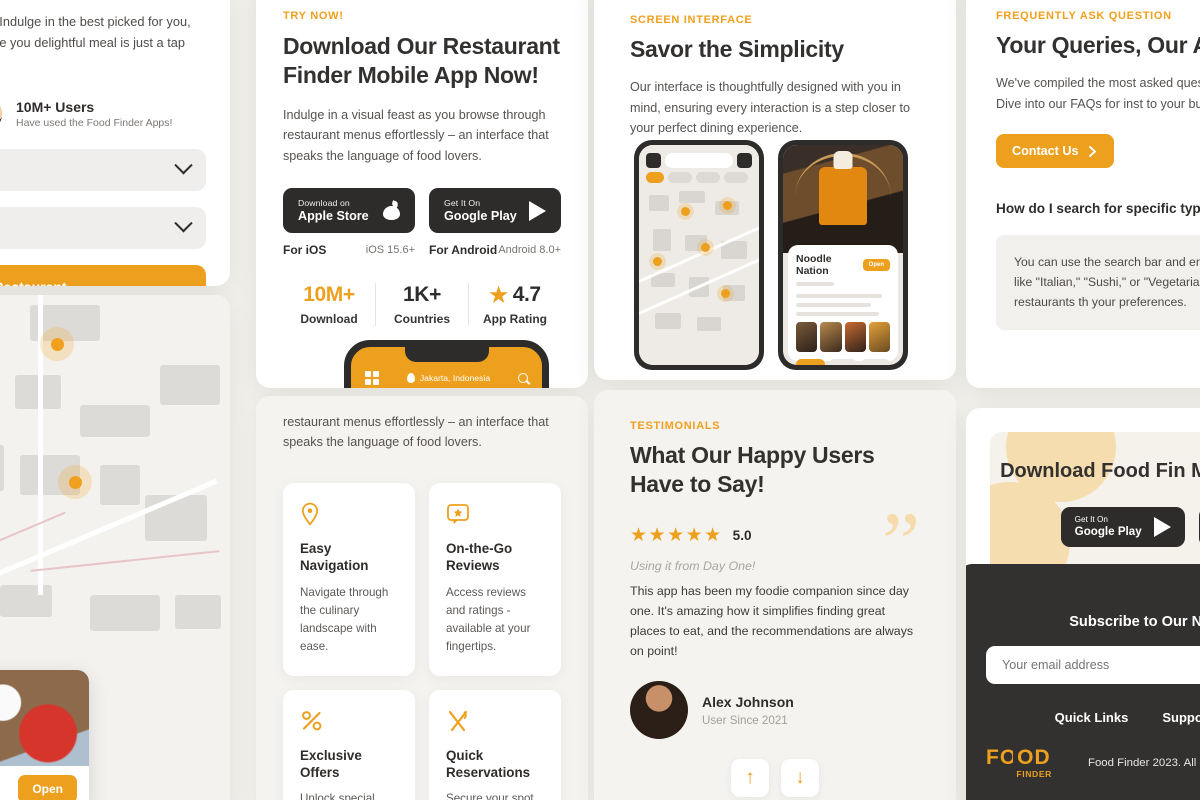 This screenshot has width=1200, height=800. I want to click on open-button: Open, so click(47, 787).